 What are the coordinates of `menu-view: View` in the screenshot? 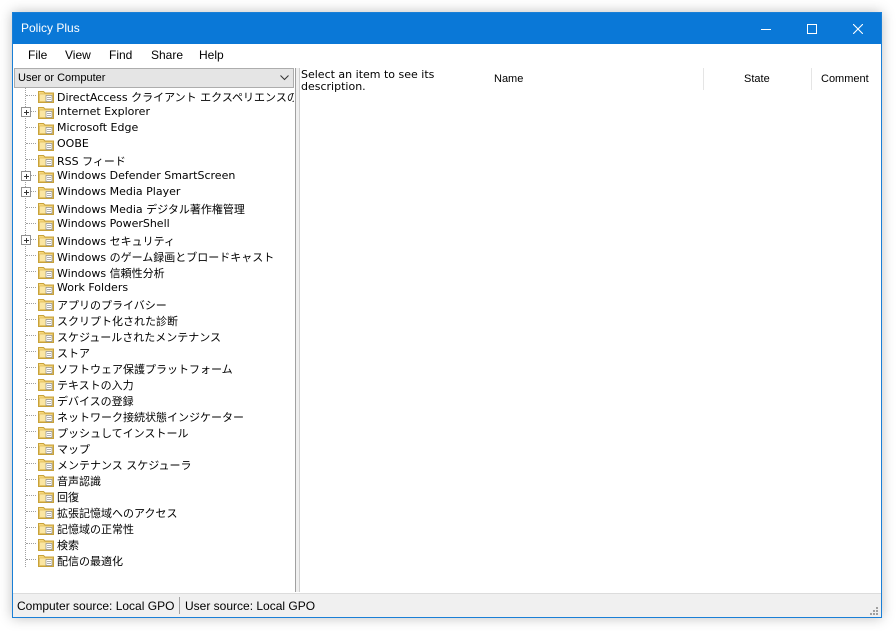 It's located at (78, 55).